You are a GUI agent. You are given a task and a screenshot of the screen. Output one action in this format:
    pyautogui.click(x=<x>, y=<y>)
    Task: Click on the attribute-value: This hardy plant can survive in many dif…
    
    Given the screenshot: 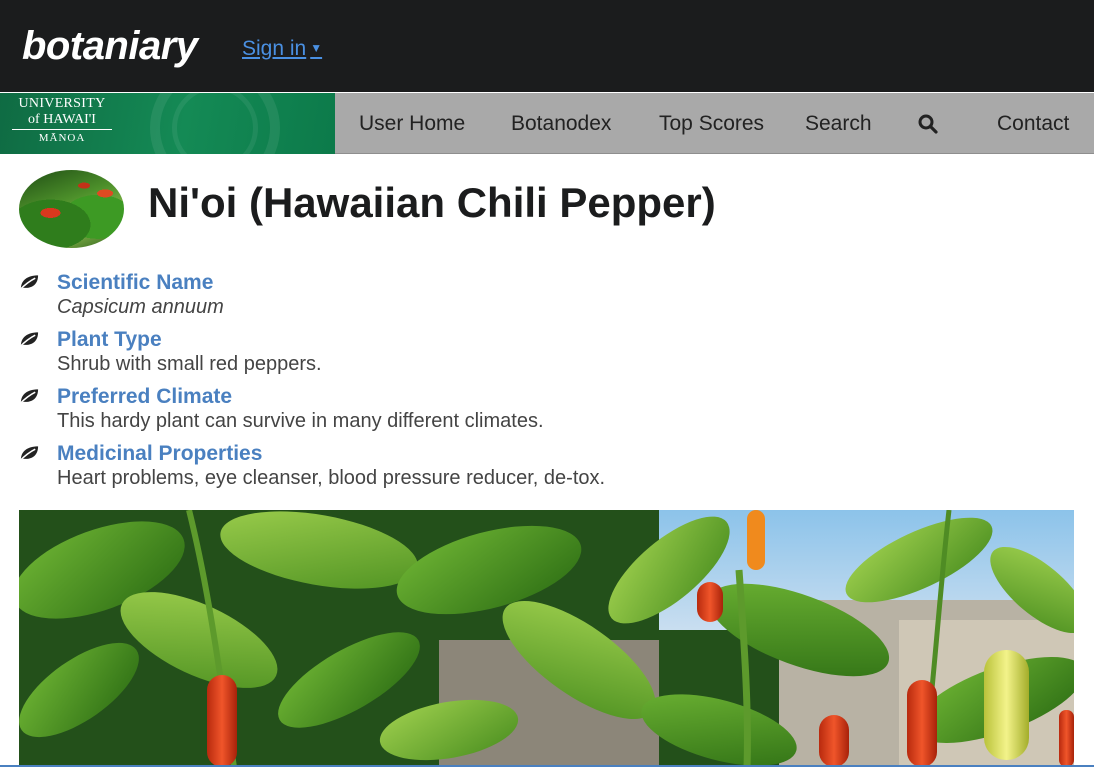 What is the action you would take?
    pyautogui.click(x=300, y=421)
    